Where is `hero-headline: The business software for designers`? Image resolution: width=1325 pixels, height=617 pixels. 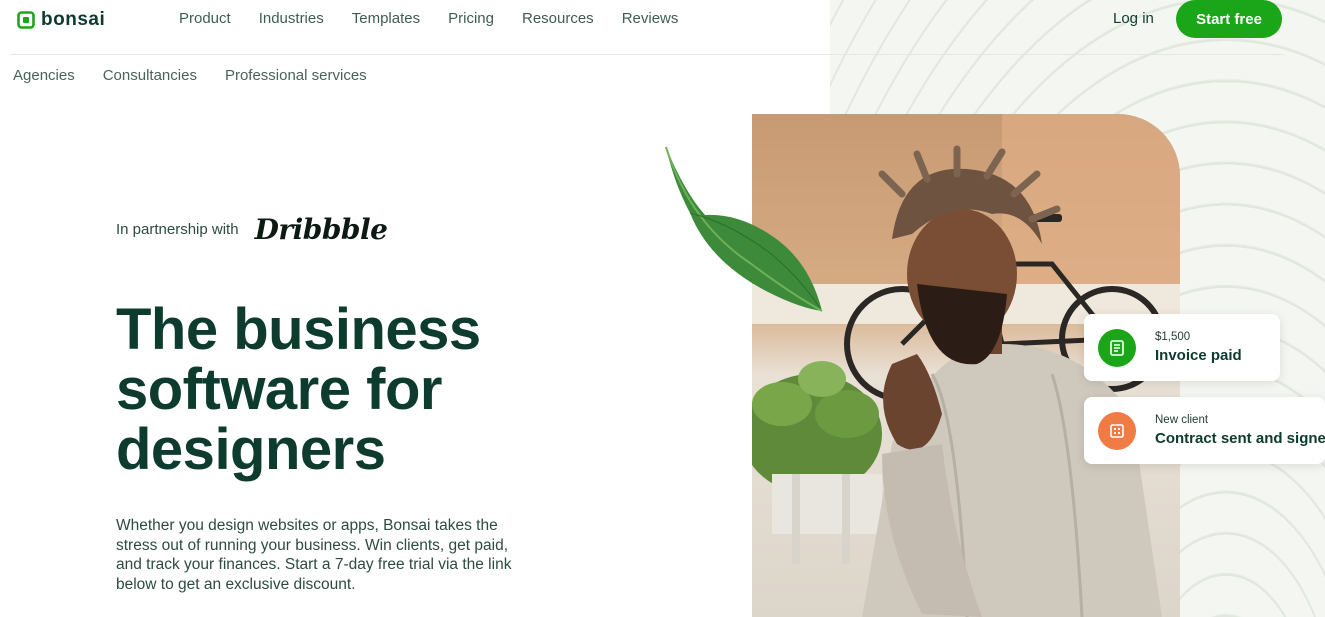
hero-headline: The business software for designers is located at coordinates (331, 390).